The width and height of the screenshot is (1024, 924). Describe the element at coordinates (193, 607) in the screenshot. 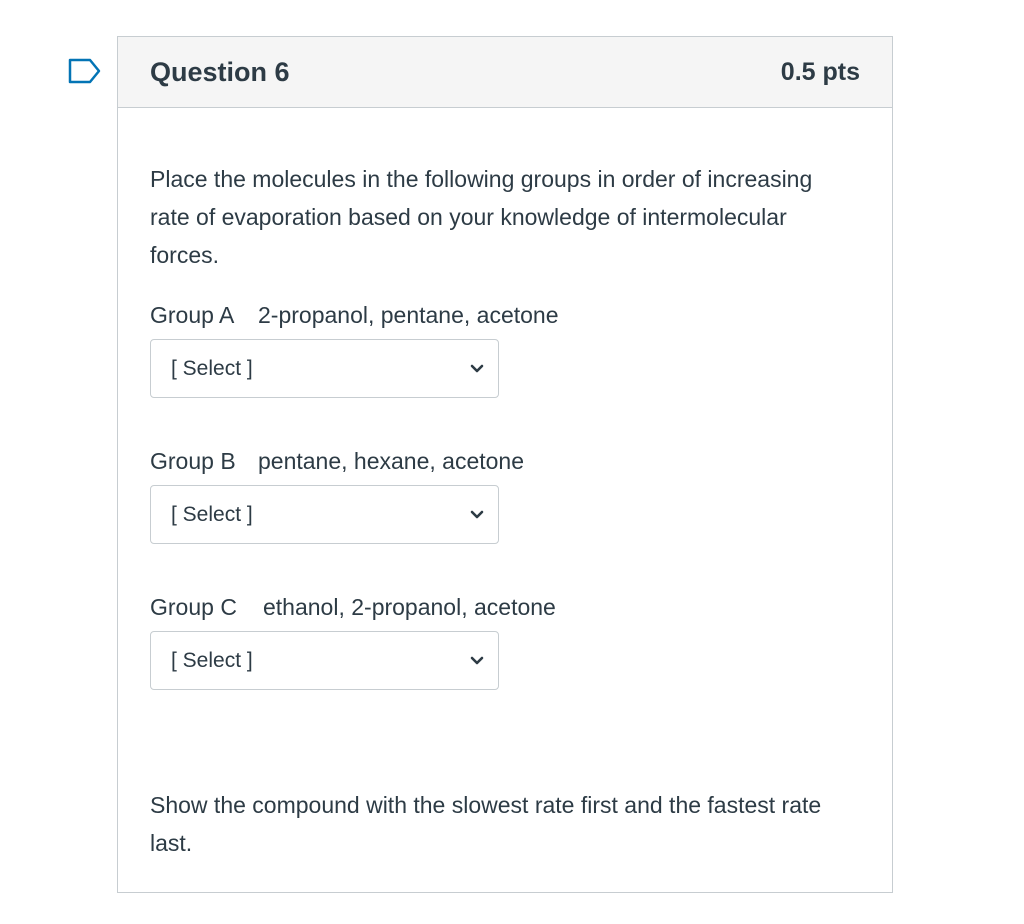

I see `group-c-name: Group C` at that location.